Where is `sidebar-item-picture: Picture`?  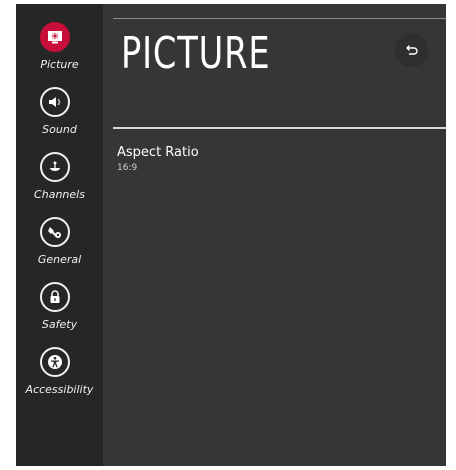
sidebar-item-picture: Picture is located at coordinates (59, 53).